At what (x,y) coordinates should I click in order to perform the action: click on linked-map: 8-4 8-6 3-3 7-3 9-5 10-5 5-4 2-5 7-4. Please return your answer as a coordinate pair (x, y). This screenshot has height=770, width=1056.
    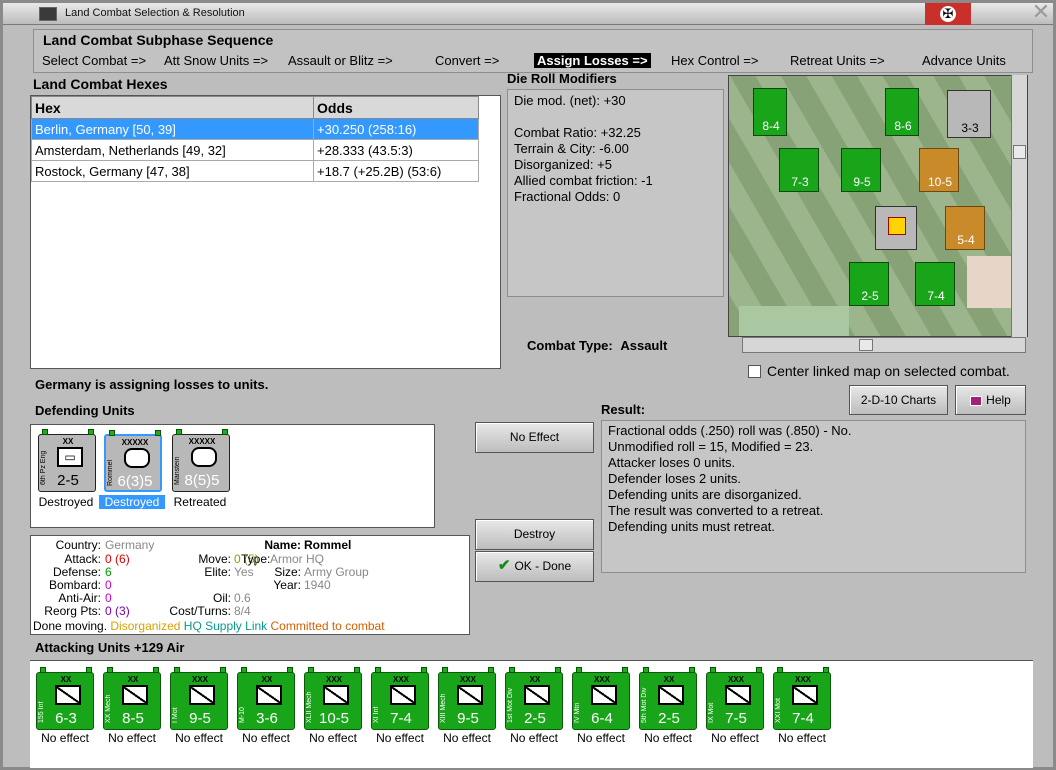
    Looking at the image, I should click on (878, 206).